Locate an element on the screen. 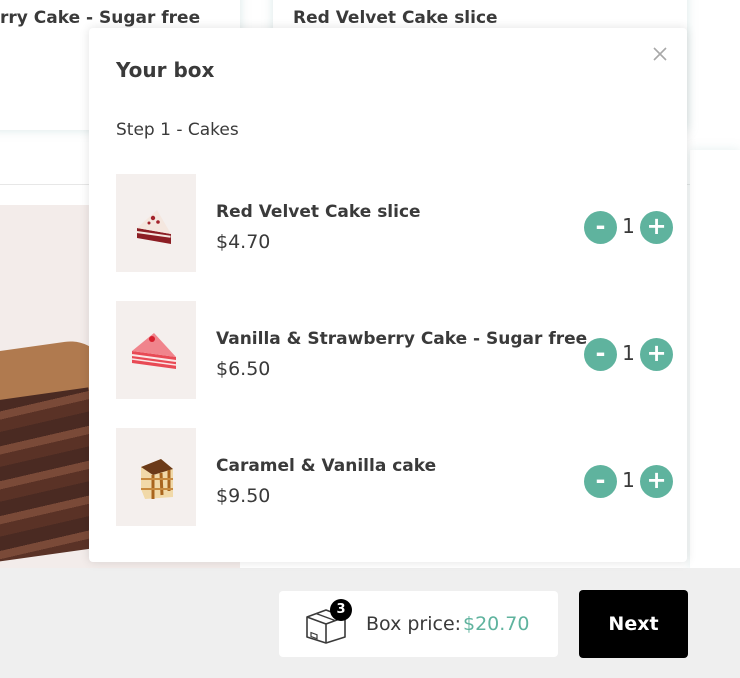 The width and height of the screenshot is (740, 678). box-count-badge: 3 is located at coordinates (341, 610).